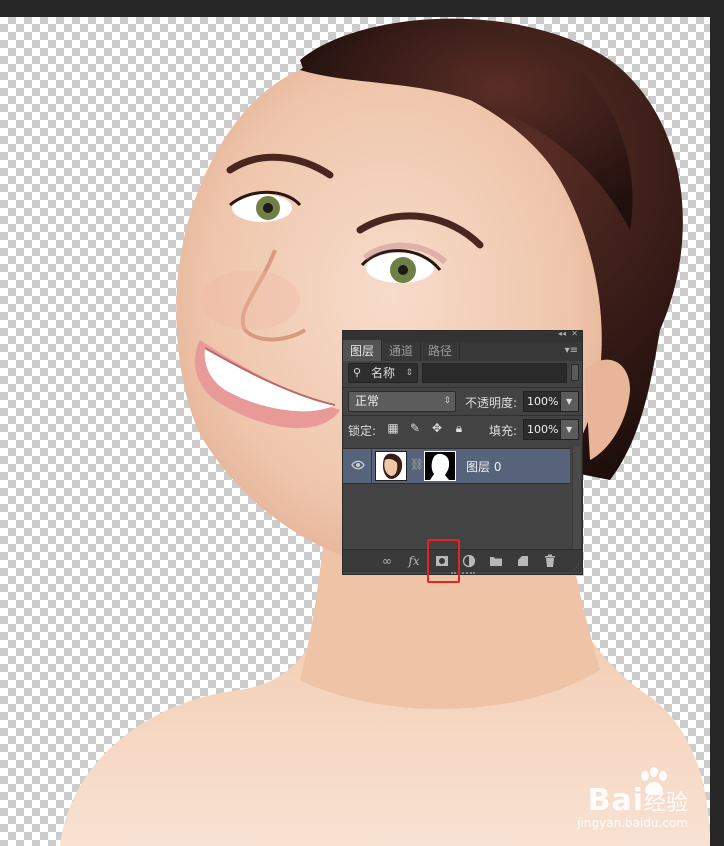 Image resolution: width=724 pixels, height=846 pixels. Describe the element at coordinates (443, 561) in the screenshot. I see `add-mask-highlight` at that location.